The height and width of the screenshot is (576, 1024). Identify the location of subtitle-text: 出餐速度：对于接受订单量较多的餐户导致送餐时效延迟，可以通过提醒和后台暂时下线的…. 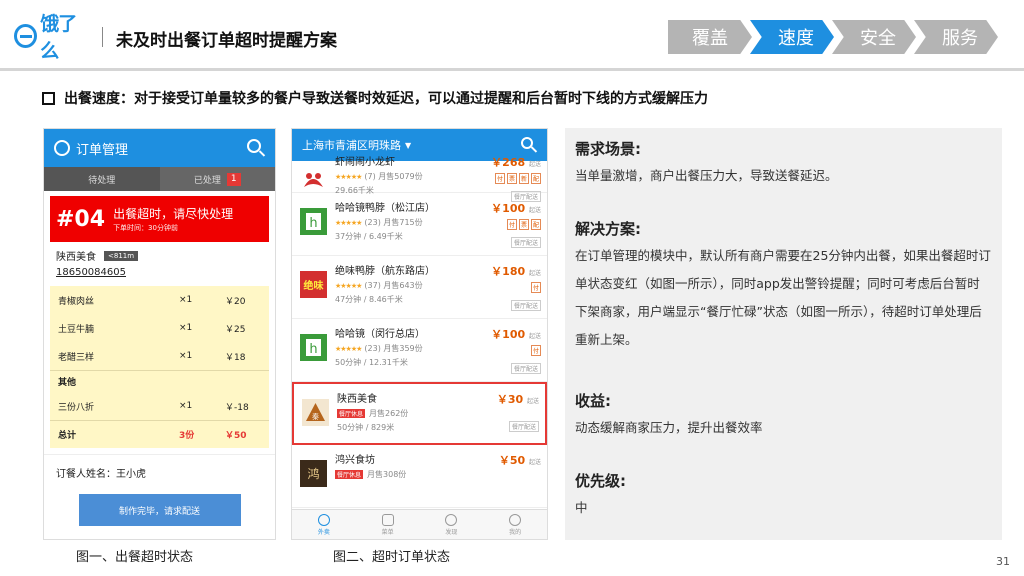
(386, 99).